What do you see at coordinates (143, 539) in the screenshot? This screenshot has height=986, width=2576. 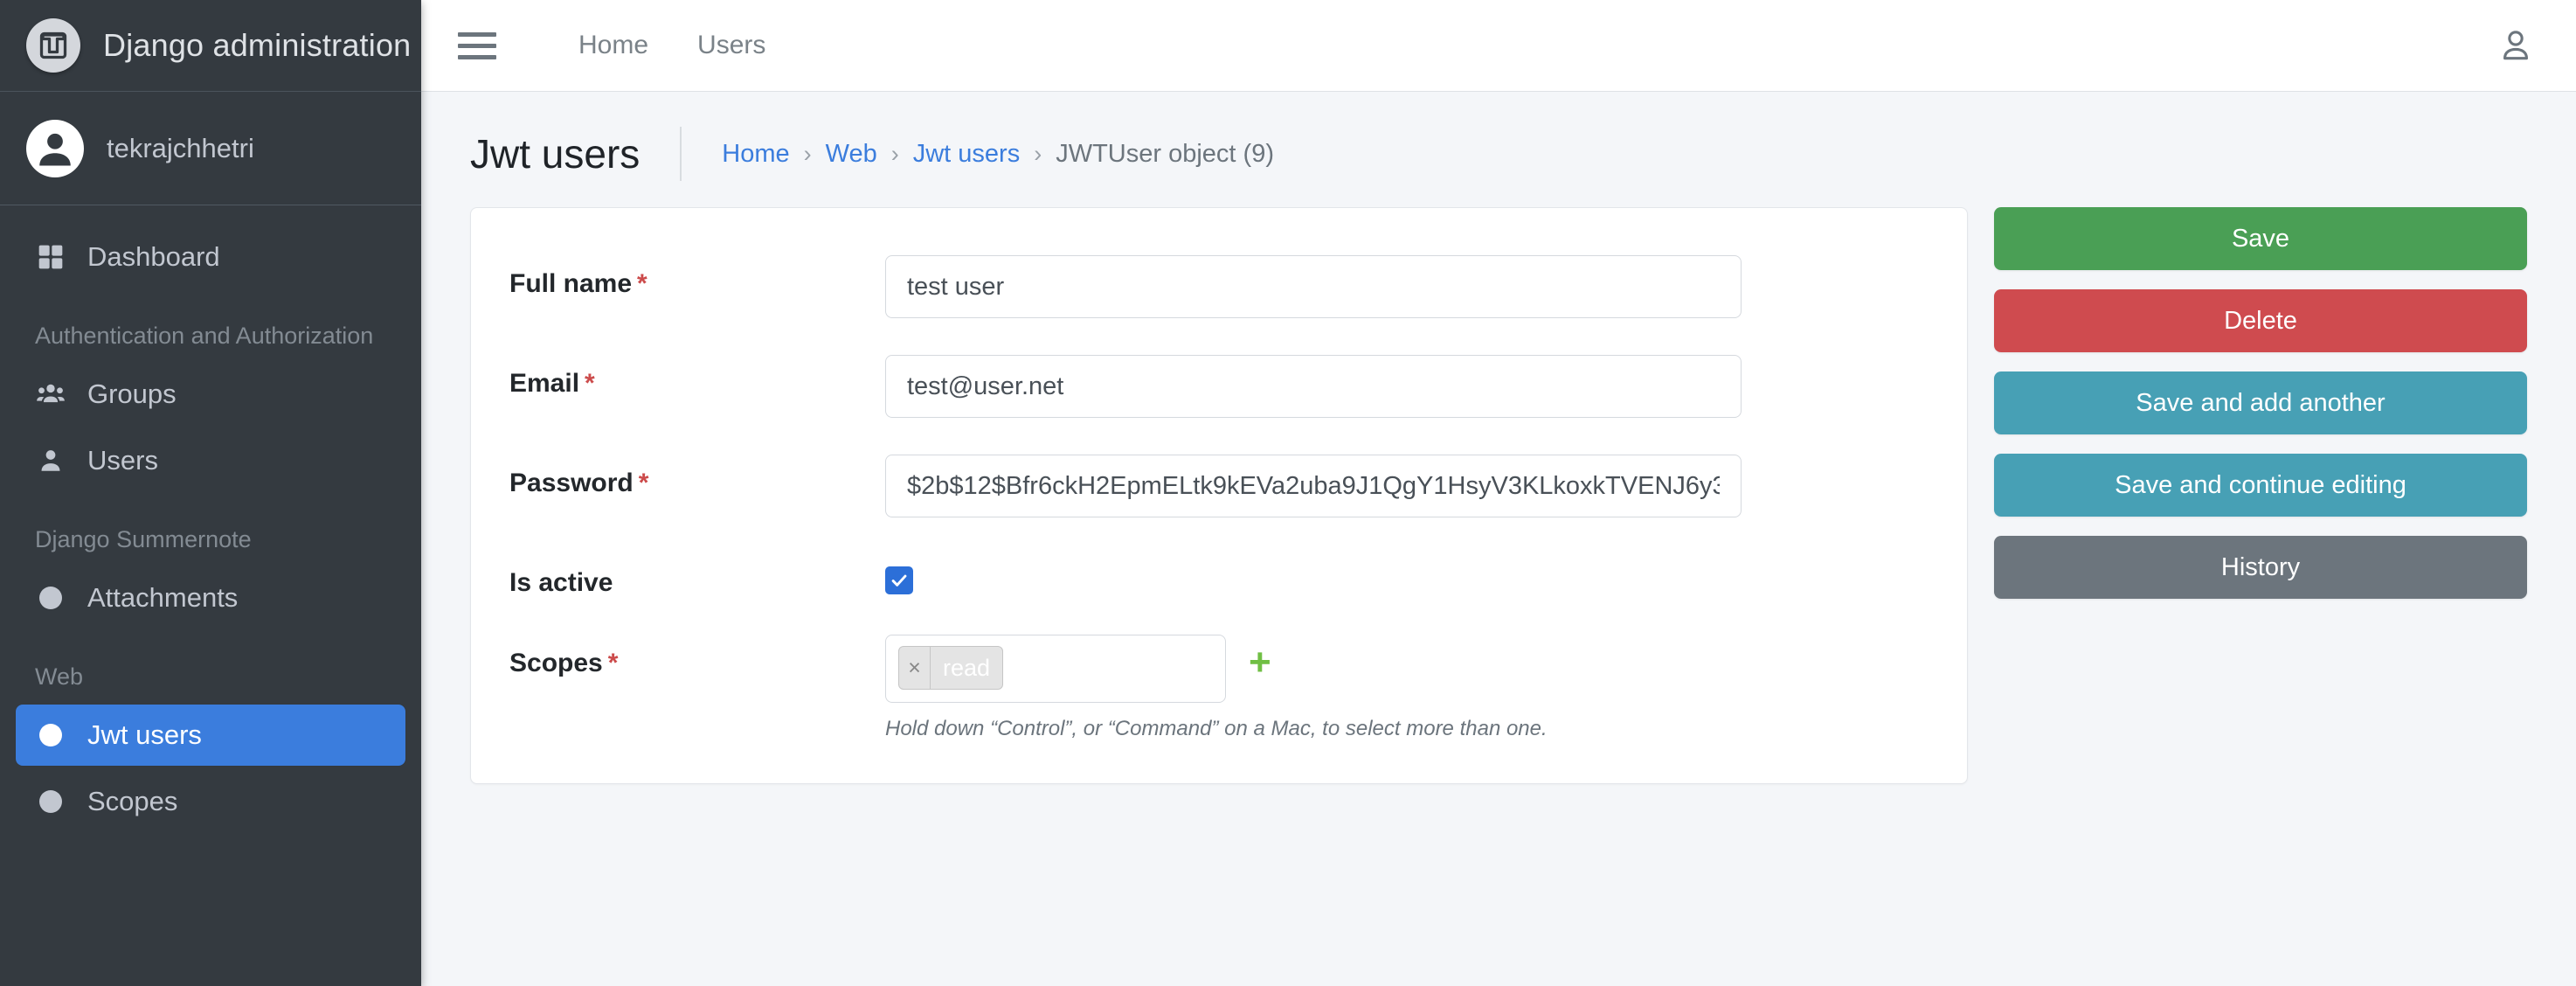 I see `sidebar-section-header-summernote: Django Summernote` at bounding box center [143, 539].